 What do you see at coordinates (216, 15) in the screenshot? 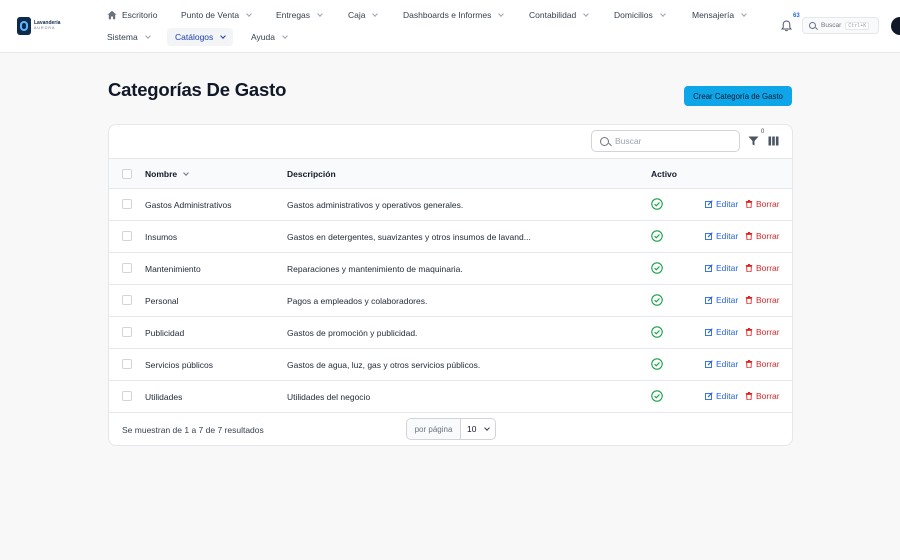
I see `nav-punto-de-venta: Punto de Venta` at bounding box center [216, 15].